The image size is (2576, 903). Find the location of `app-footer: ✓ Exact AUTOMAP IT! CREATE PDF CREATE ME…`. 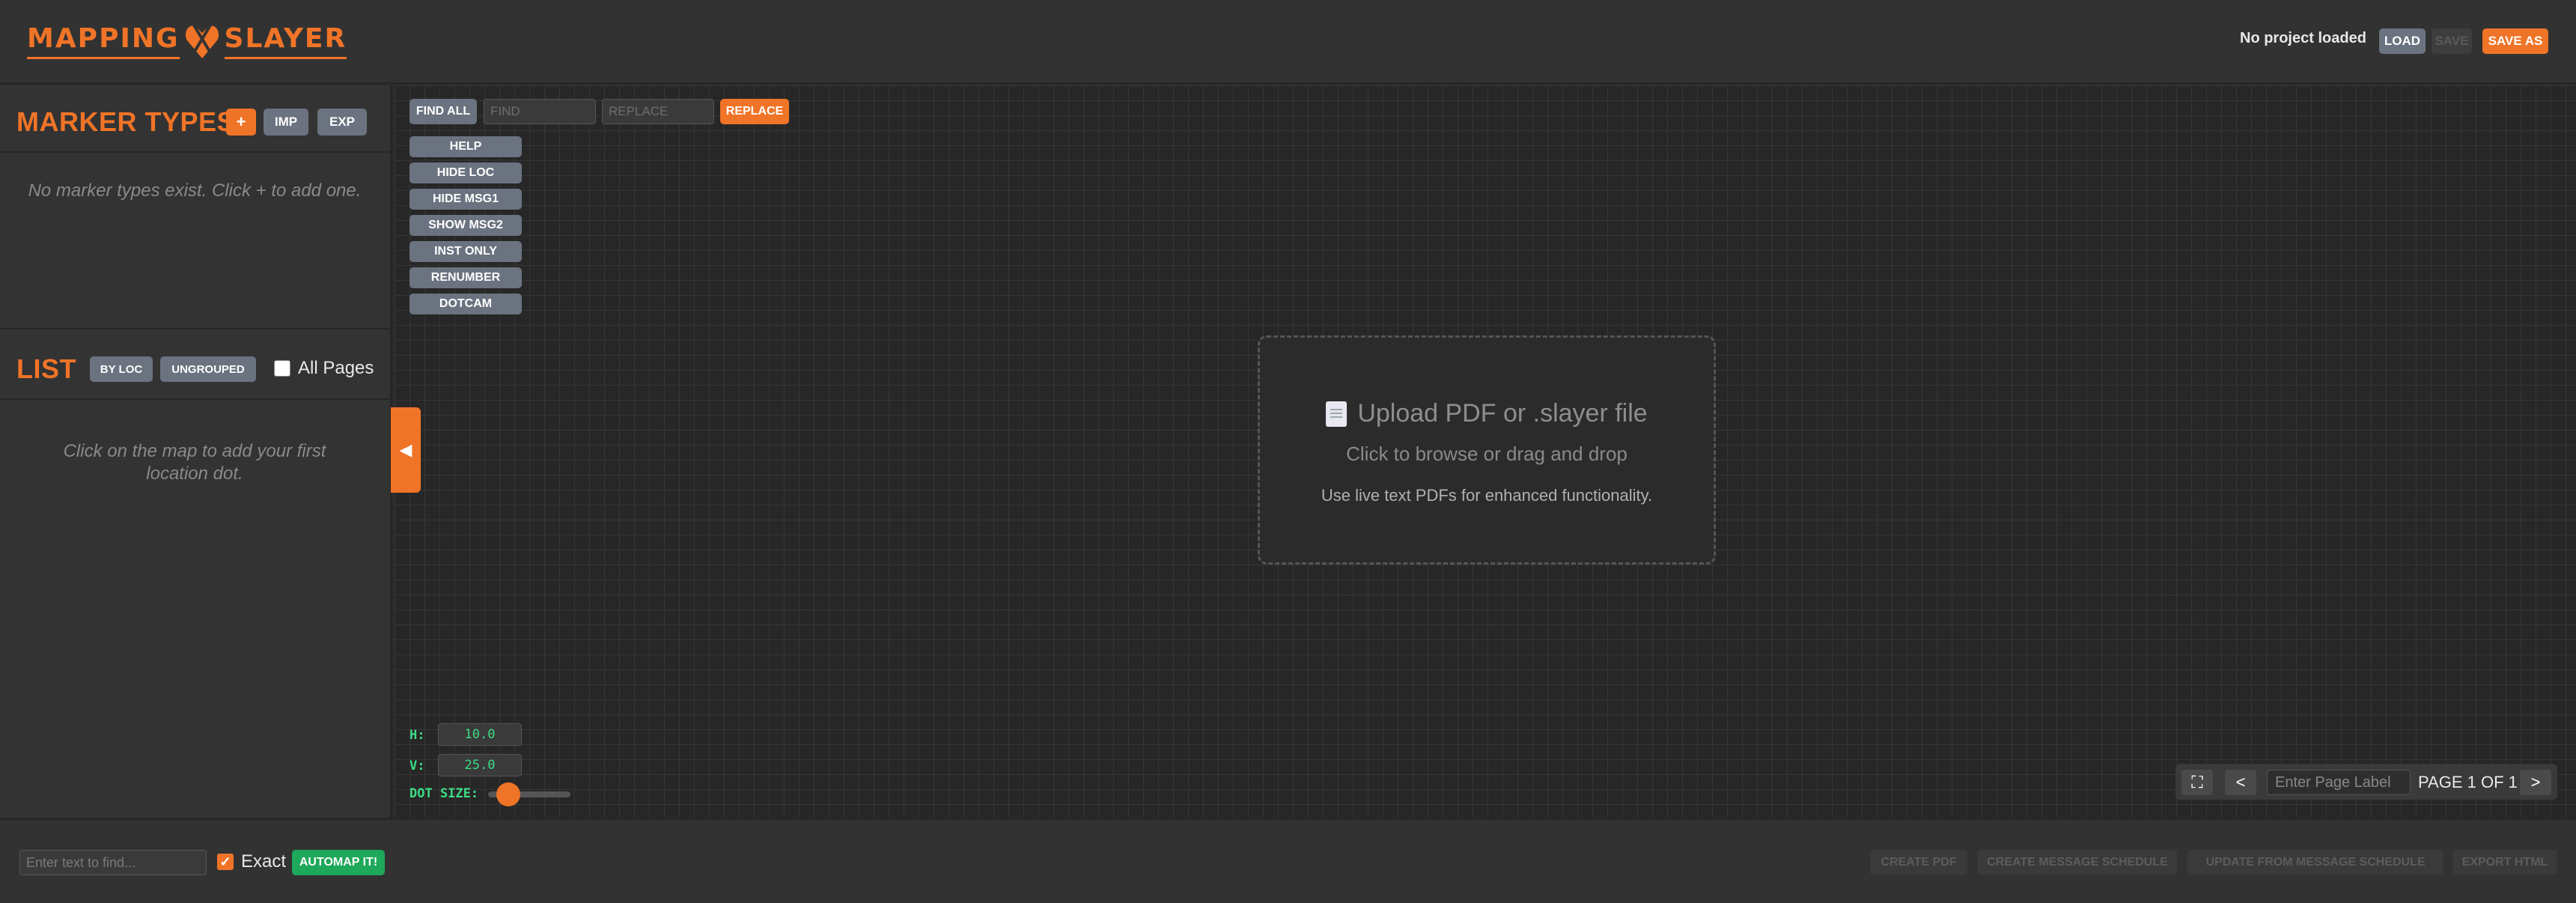

app-footer: ✓ Exact AUTOMAP IT! CREATE PDF CREATE ME… is located at coordinates (1288, 861).